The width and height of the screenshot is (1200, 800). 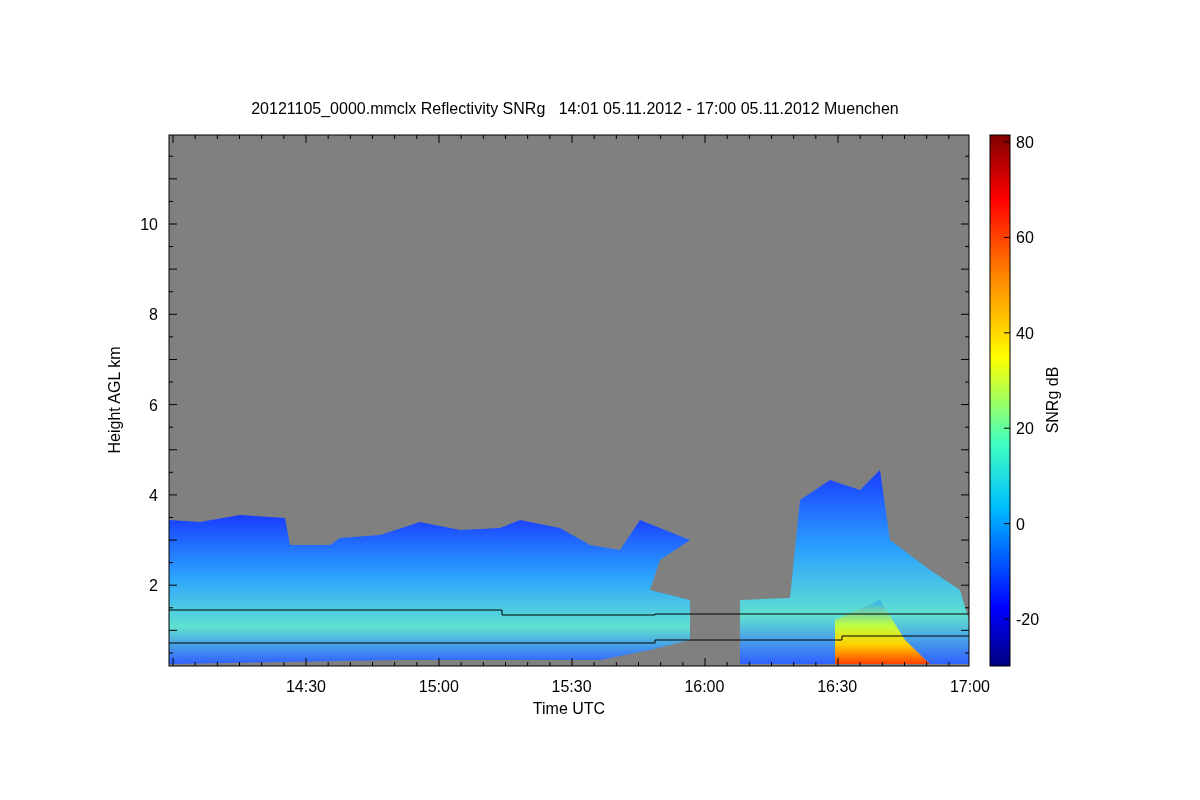 What do you see at coordinates (149, 224) in the screenshot?
I see `y-tick-label: 10` at bounding box center [149, 224].